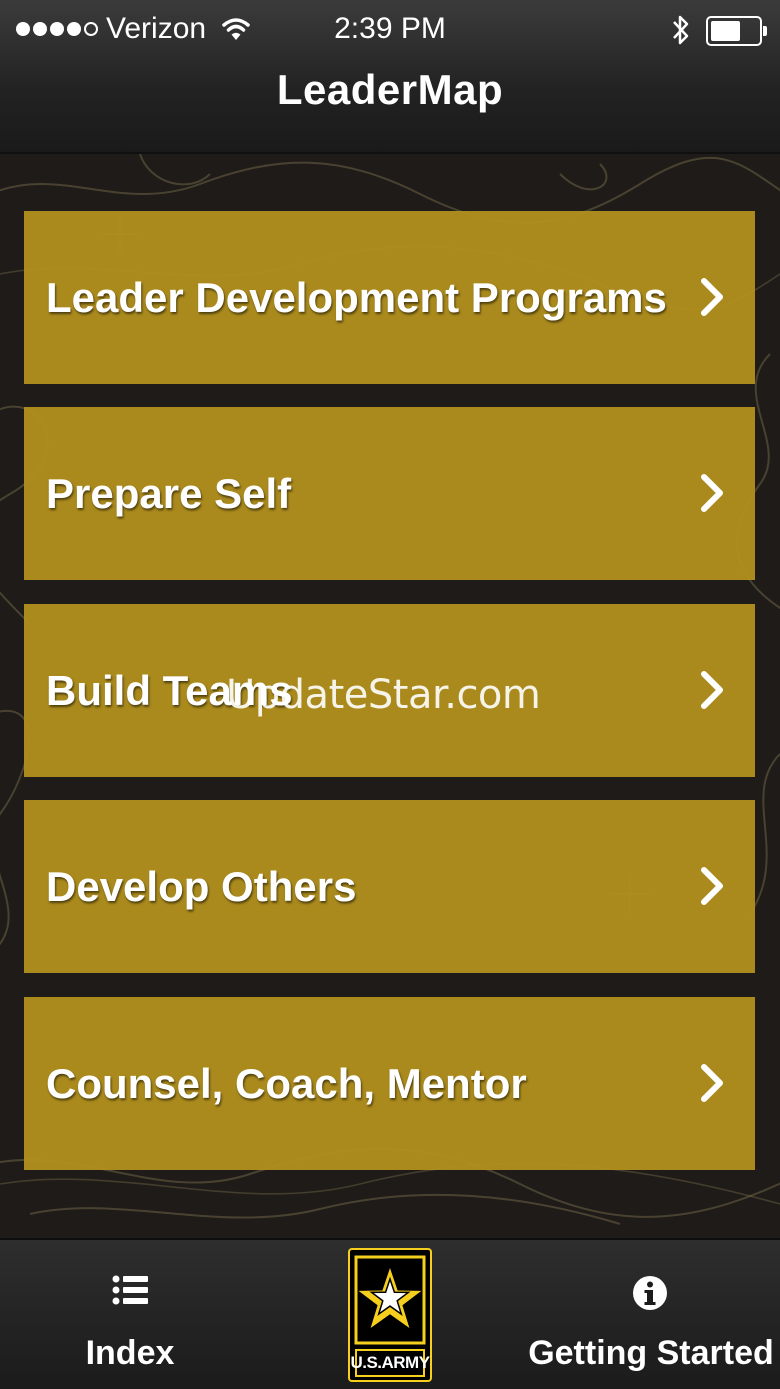 This screenshot has height=1389, width=780. I want to click on navigation-bar: Verizon 2:39 PM LeaderMap, so click(390, 77).